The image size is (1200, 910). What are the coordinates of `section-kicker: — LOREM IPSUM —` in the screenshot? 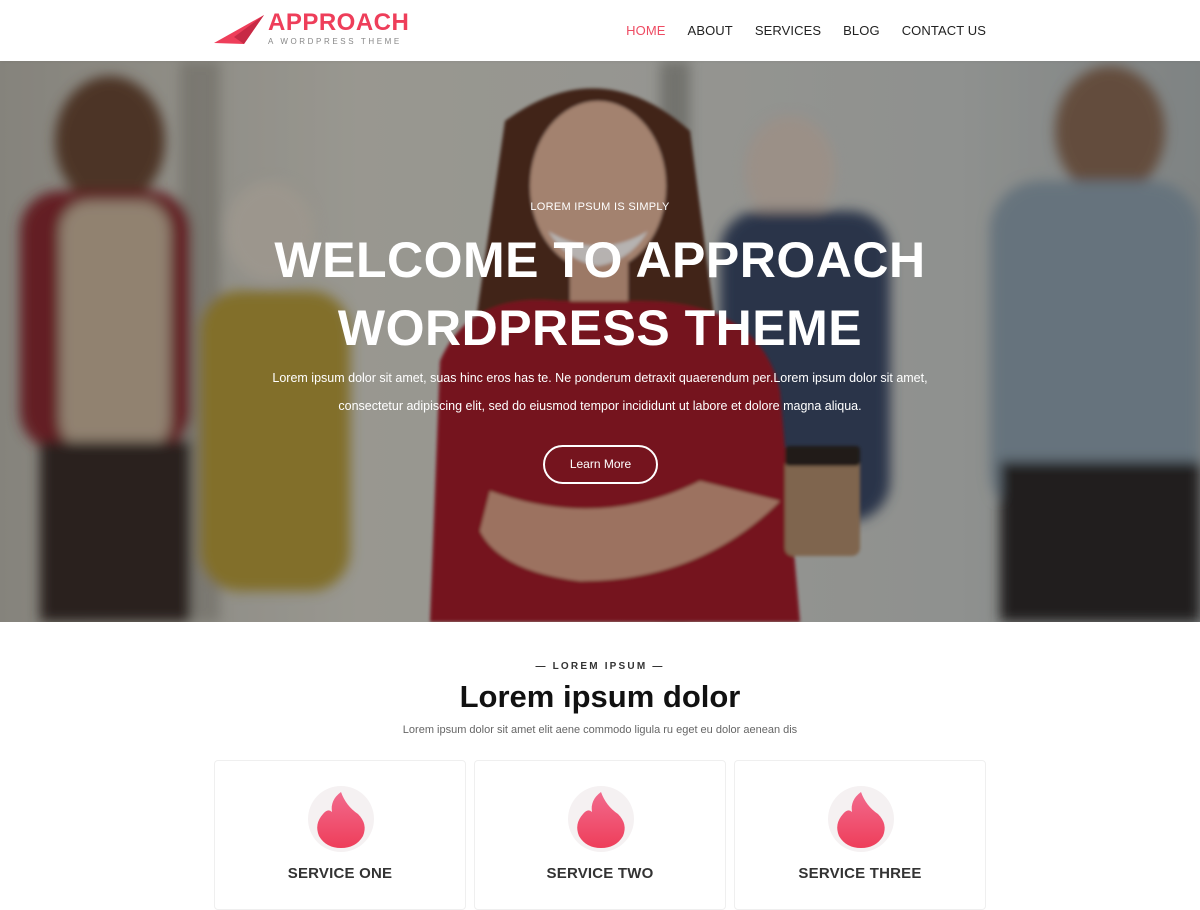 It's located at (600, 666).